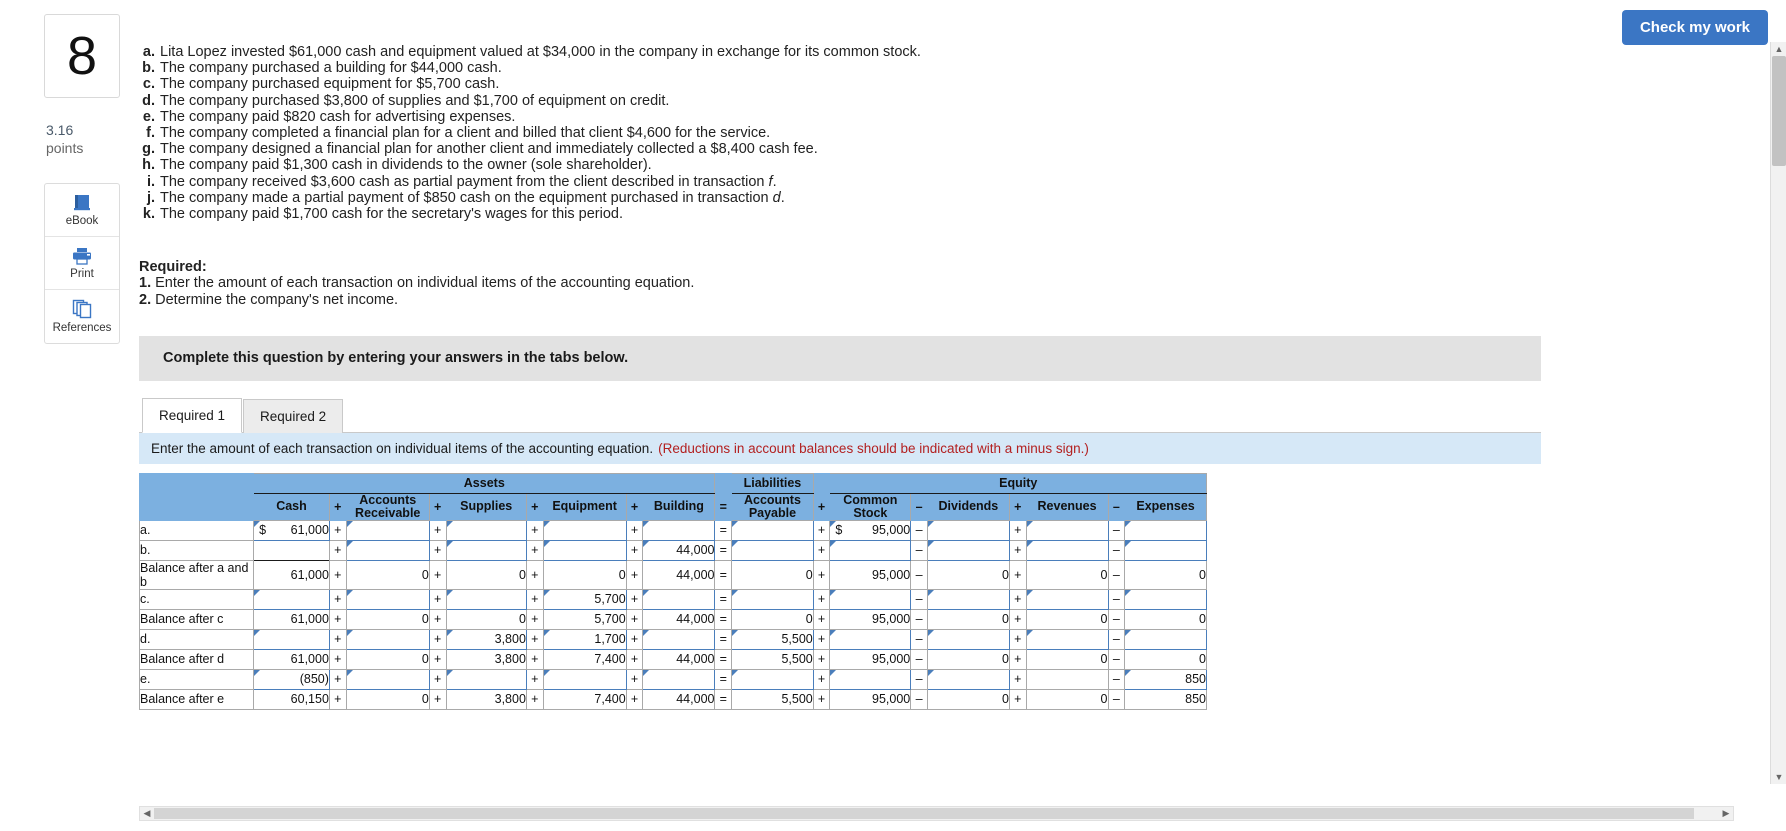 This screenshot has width=1786, height=831. What do you see at coordinates (293, 415) in the screenshot?
I see `tab-required-2: Required 2` at bounding box center [293, 415].